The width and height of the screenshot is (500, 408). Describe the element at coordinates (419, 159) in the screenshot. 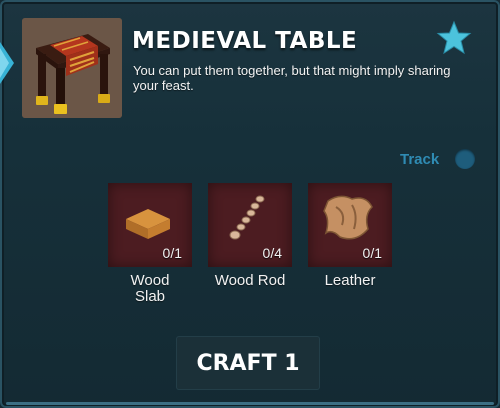

I see `track-label: Track` at that location.